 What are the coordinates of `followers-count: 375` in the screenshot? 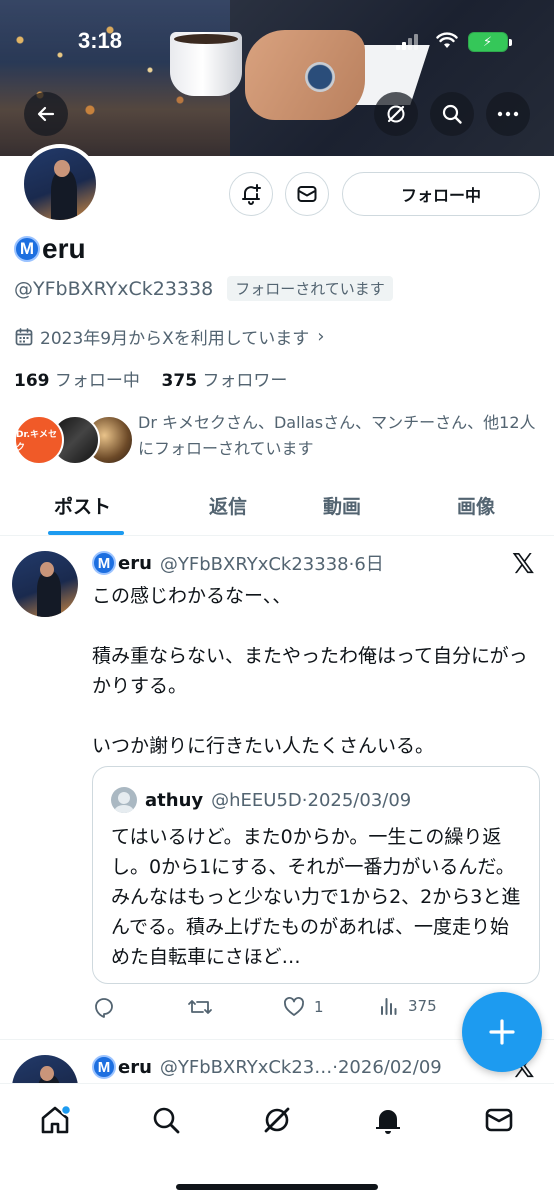 It's located at (179, 381).